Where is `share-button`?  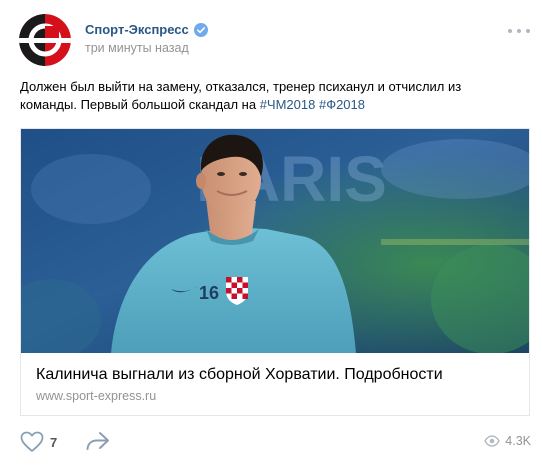 share-button is located at coordinates (98, 442).